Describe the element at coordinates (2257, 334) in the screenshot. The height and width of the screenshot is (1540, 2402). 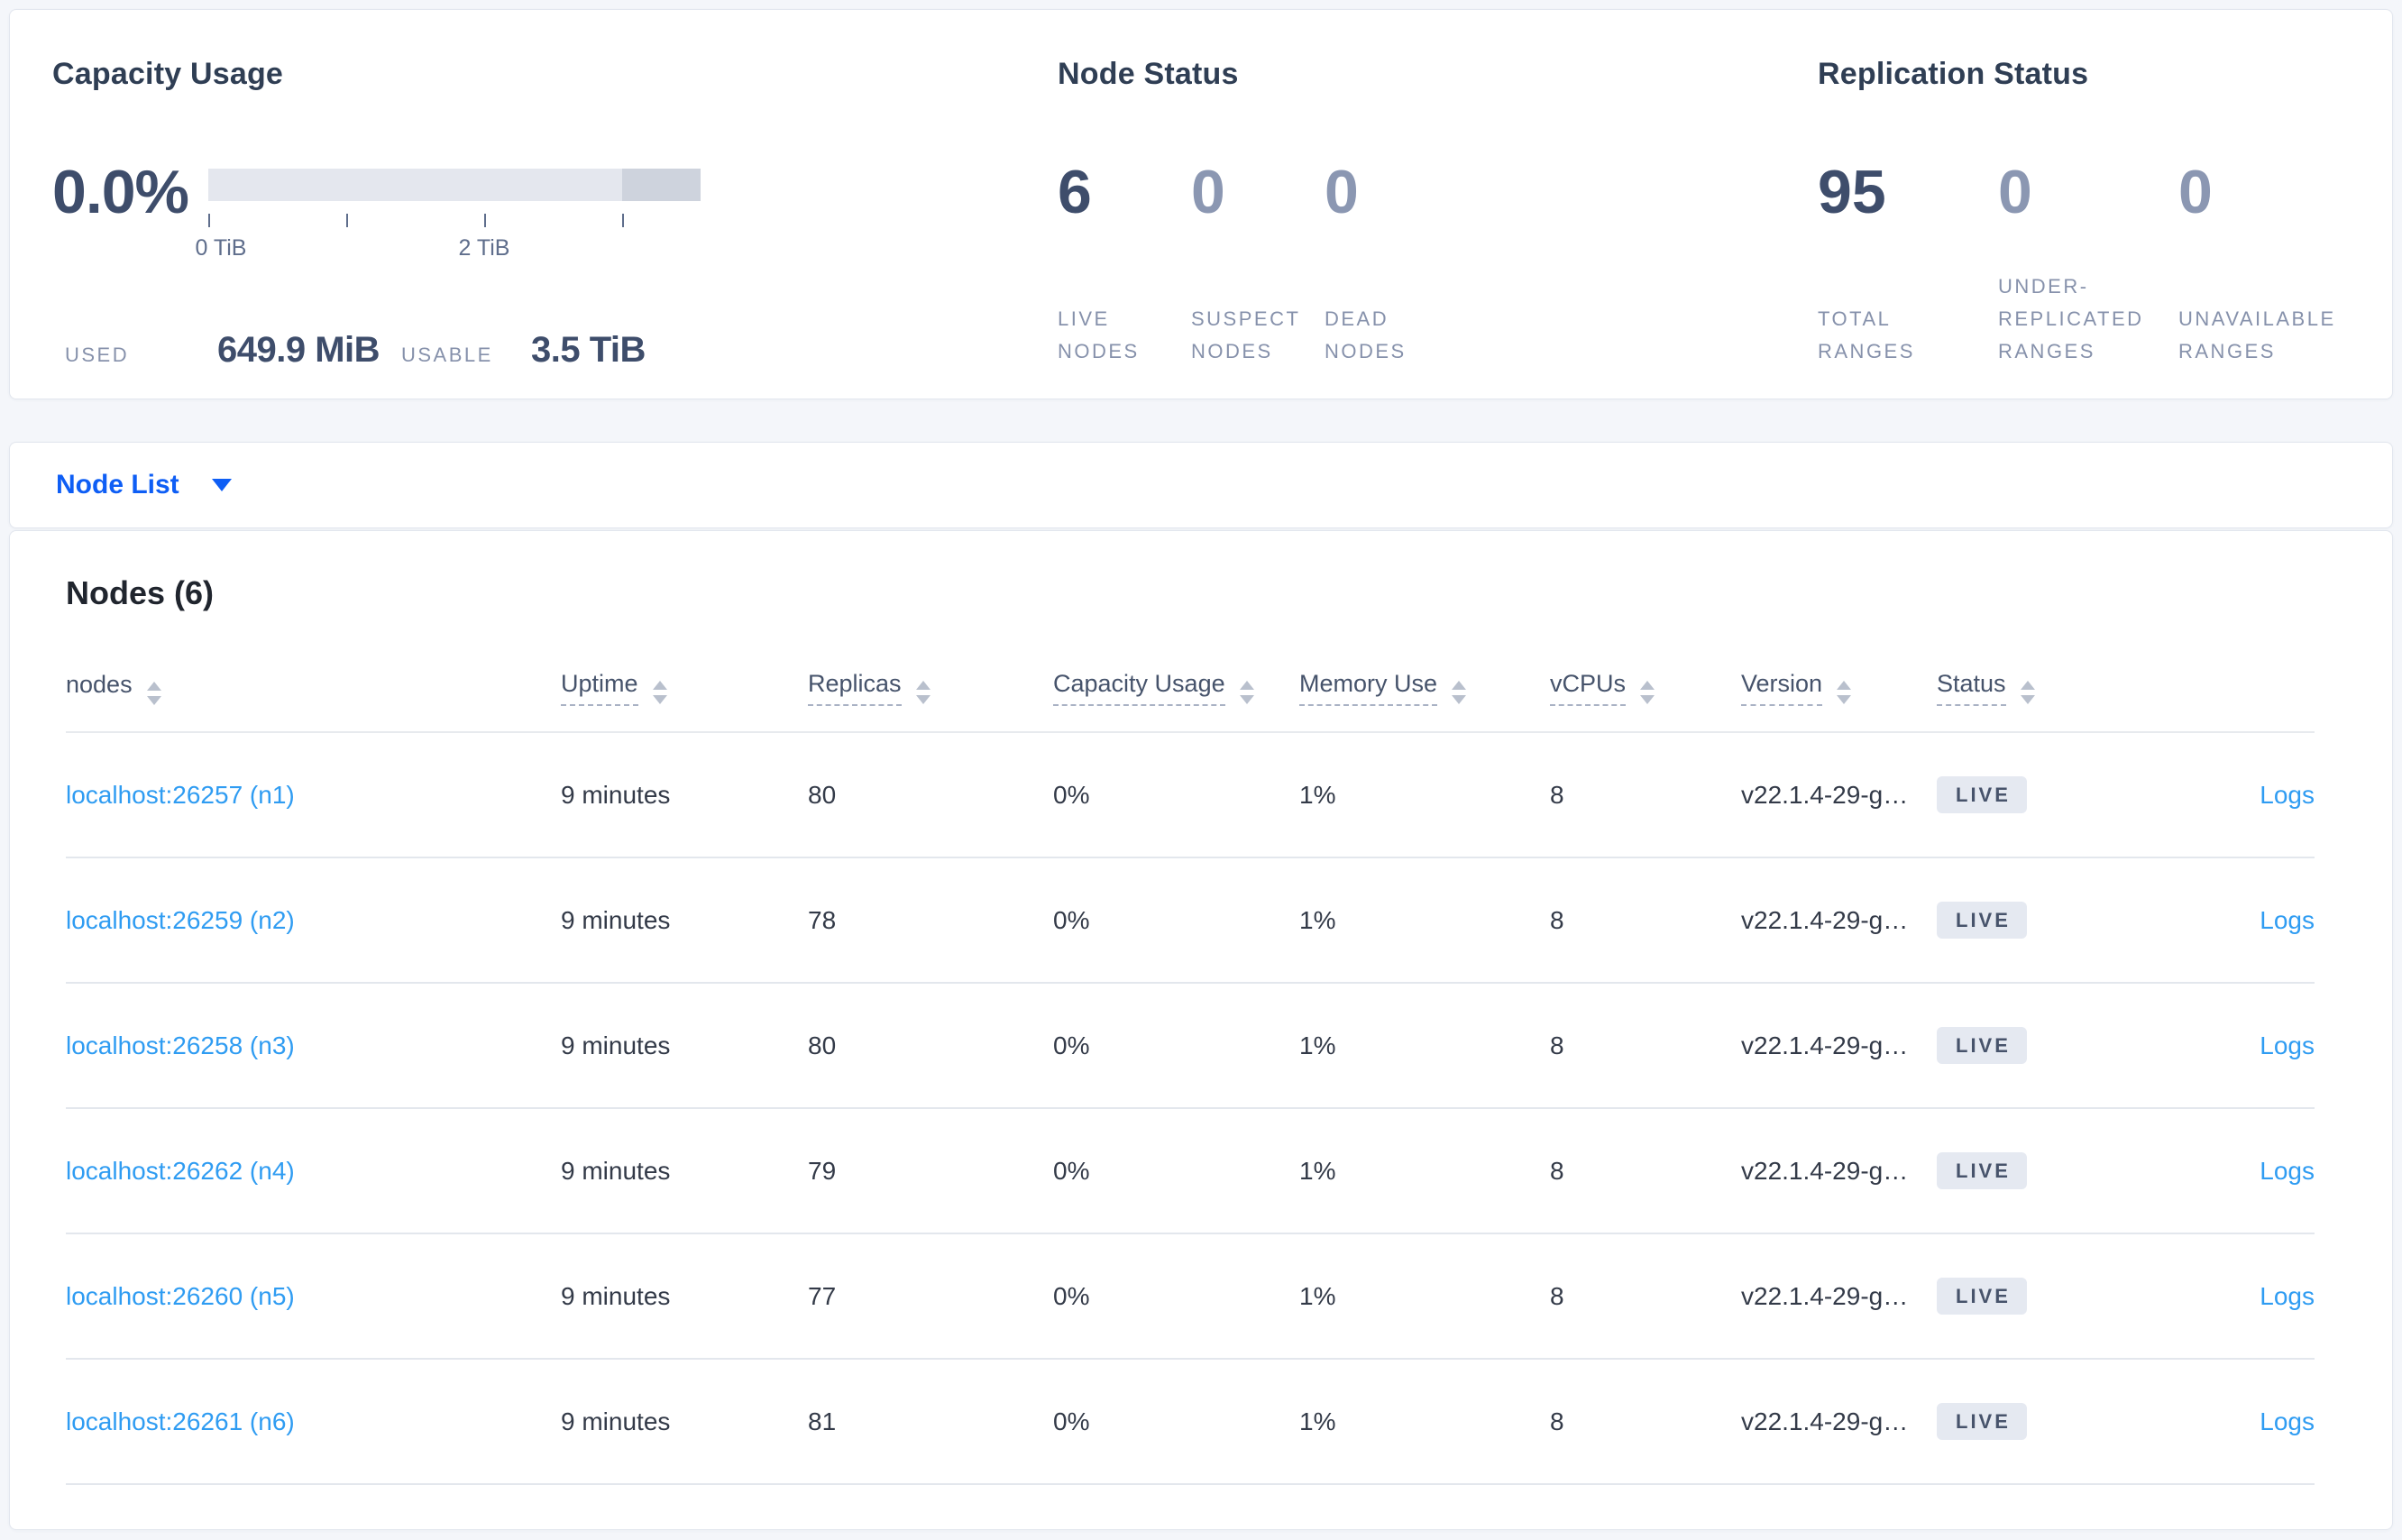
I see `unavailable-ranges-label: UNAVAILABLE RANGES` at that location.